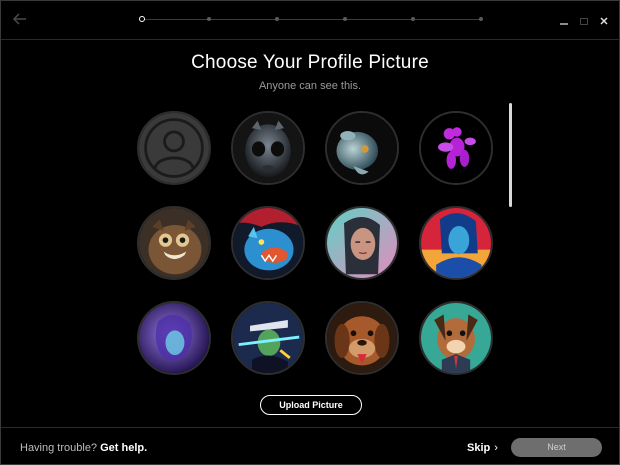 The height and width of the screenshot is (465, 620). I want to click on avatar-default-silhouette, so click(174, 148).